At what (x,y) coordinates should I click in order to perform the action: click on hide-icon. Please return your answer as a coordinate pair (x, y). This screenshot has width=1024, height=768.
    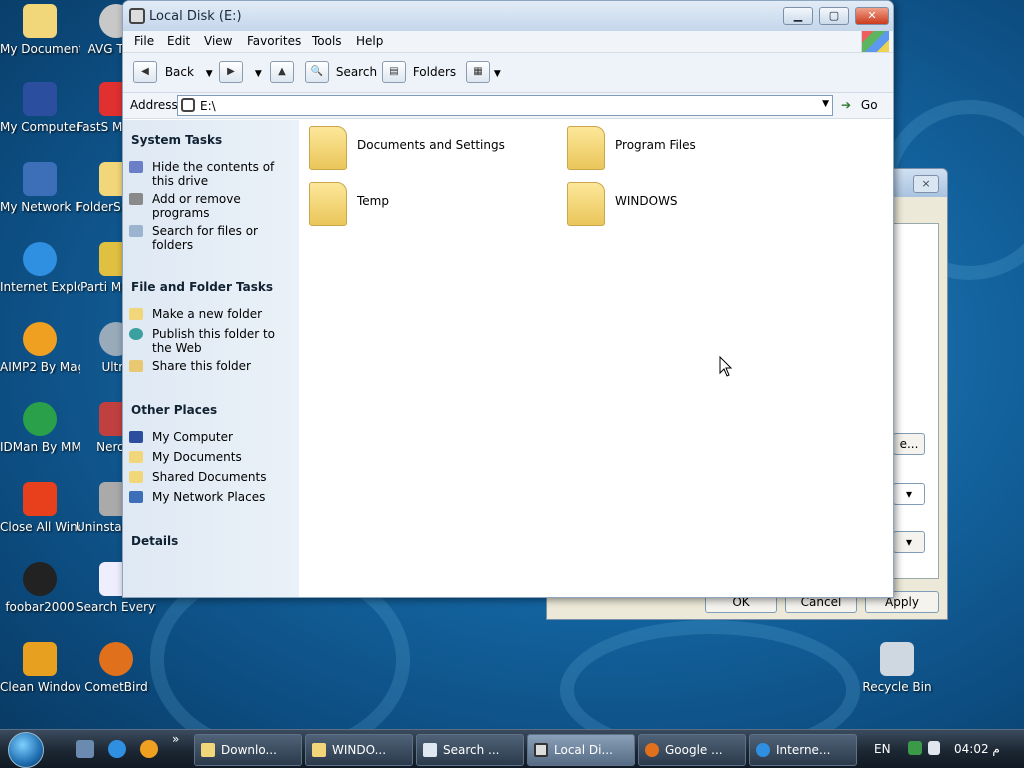
    Looking at the image, I should click on (136, 167).